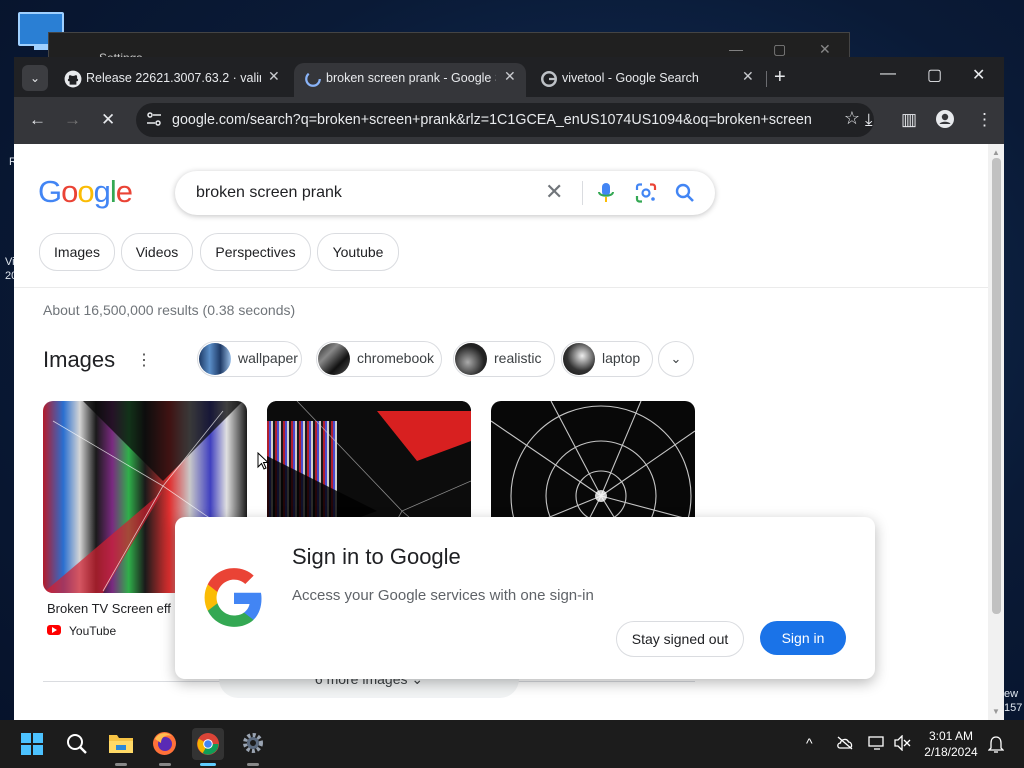  What do you see at coordinates (334, 359) in the screenshot?
I see `chromebook-thumbnail` at bounding box center [334, 359].